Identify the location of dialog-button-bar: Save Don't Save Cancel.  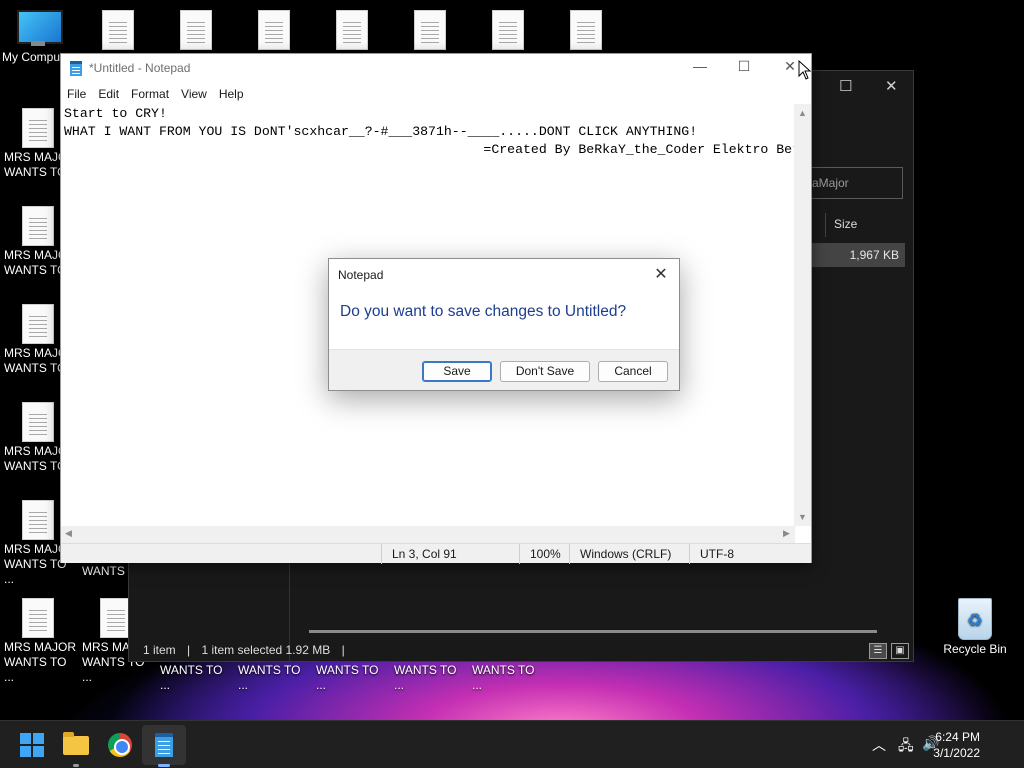
(504, 369).